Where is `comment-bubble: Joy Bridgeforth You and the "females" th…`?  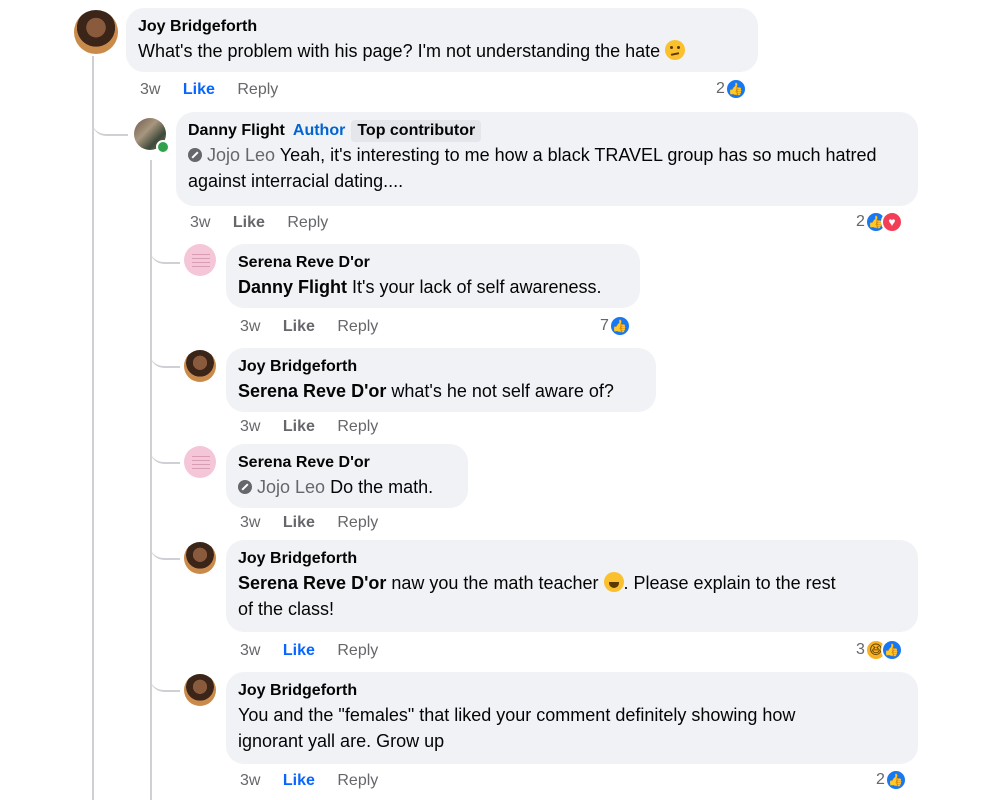 comment-bubble: Joy Bridgeforth You and the "females" th… is located at coordinates (572, 718).